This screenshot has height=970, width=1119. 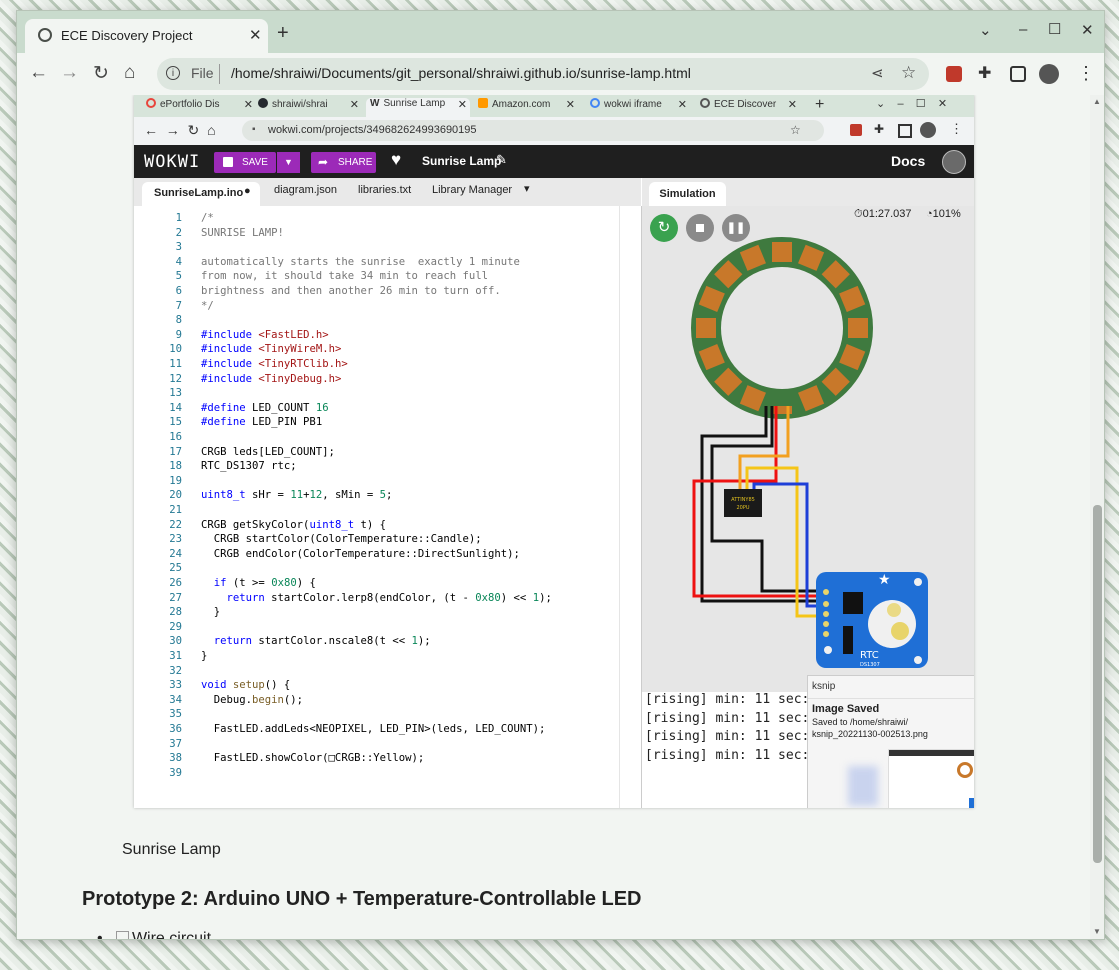 I want to click on chip-sub: 20PU, so click(x=742, y=508).